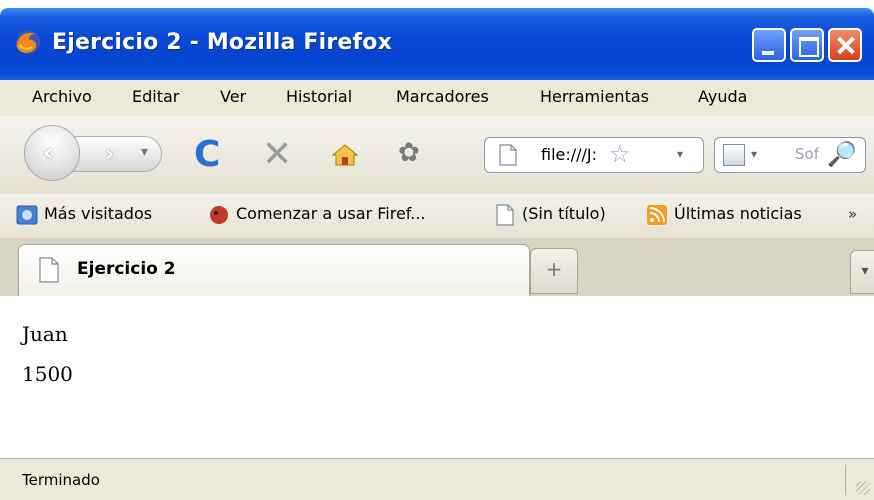 The width and height of the screenshot is (874, 500). What do you see at coordinates (155, 96) in the screenshot?
I see `menu-editar: Editar` at bounding box center [155, 96].